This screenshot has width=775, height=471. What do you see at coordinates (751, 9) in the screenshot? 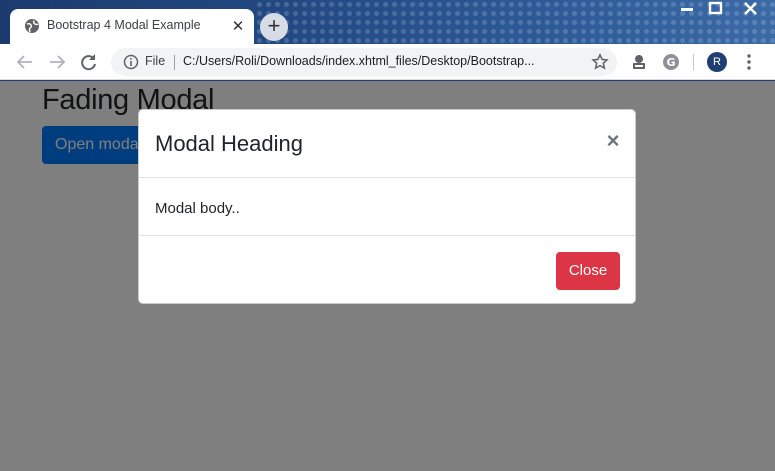
I see `window-close-icon` at bounding box center [751, 9].